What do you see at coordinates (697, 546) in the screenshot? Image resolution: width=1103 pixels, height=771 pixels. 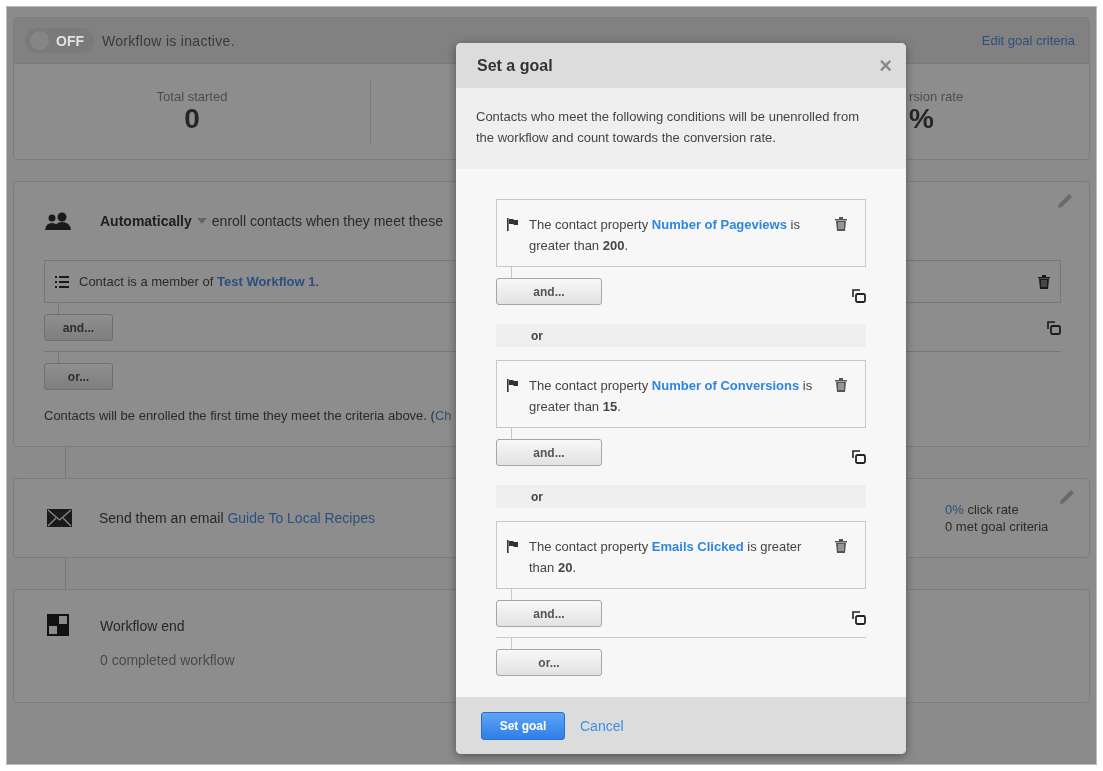 I see `property-link: Emails Clicked` at bounding box center [697, 546].